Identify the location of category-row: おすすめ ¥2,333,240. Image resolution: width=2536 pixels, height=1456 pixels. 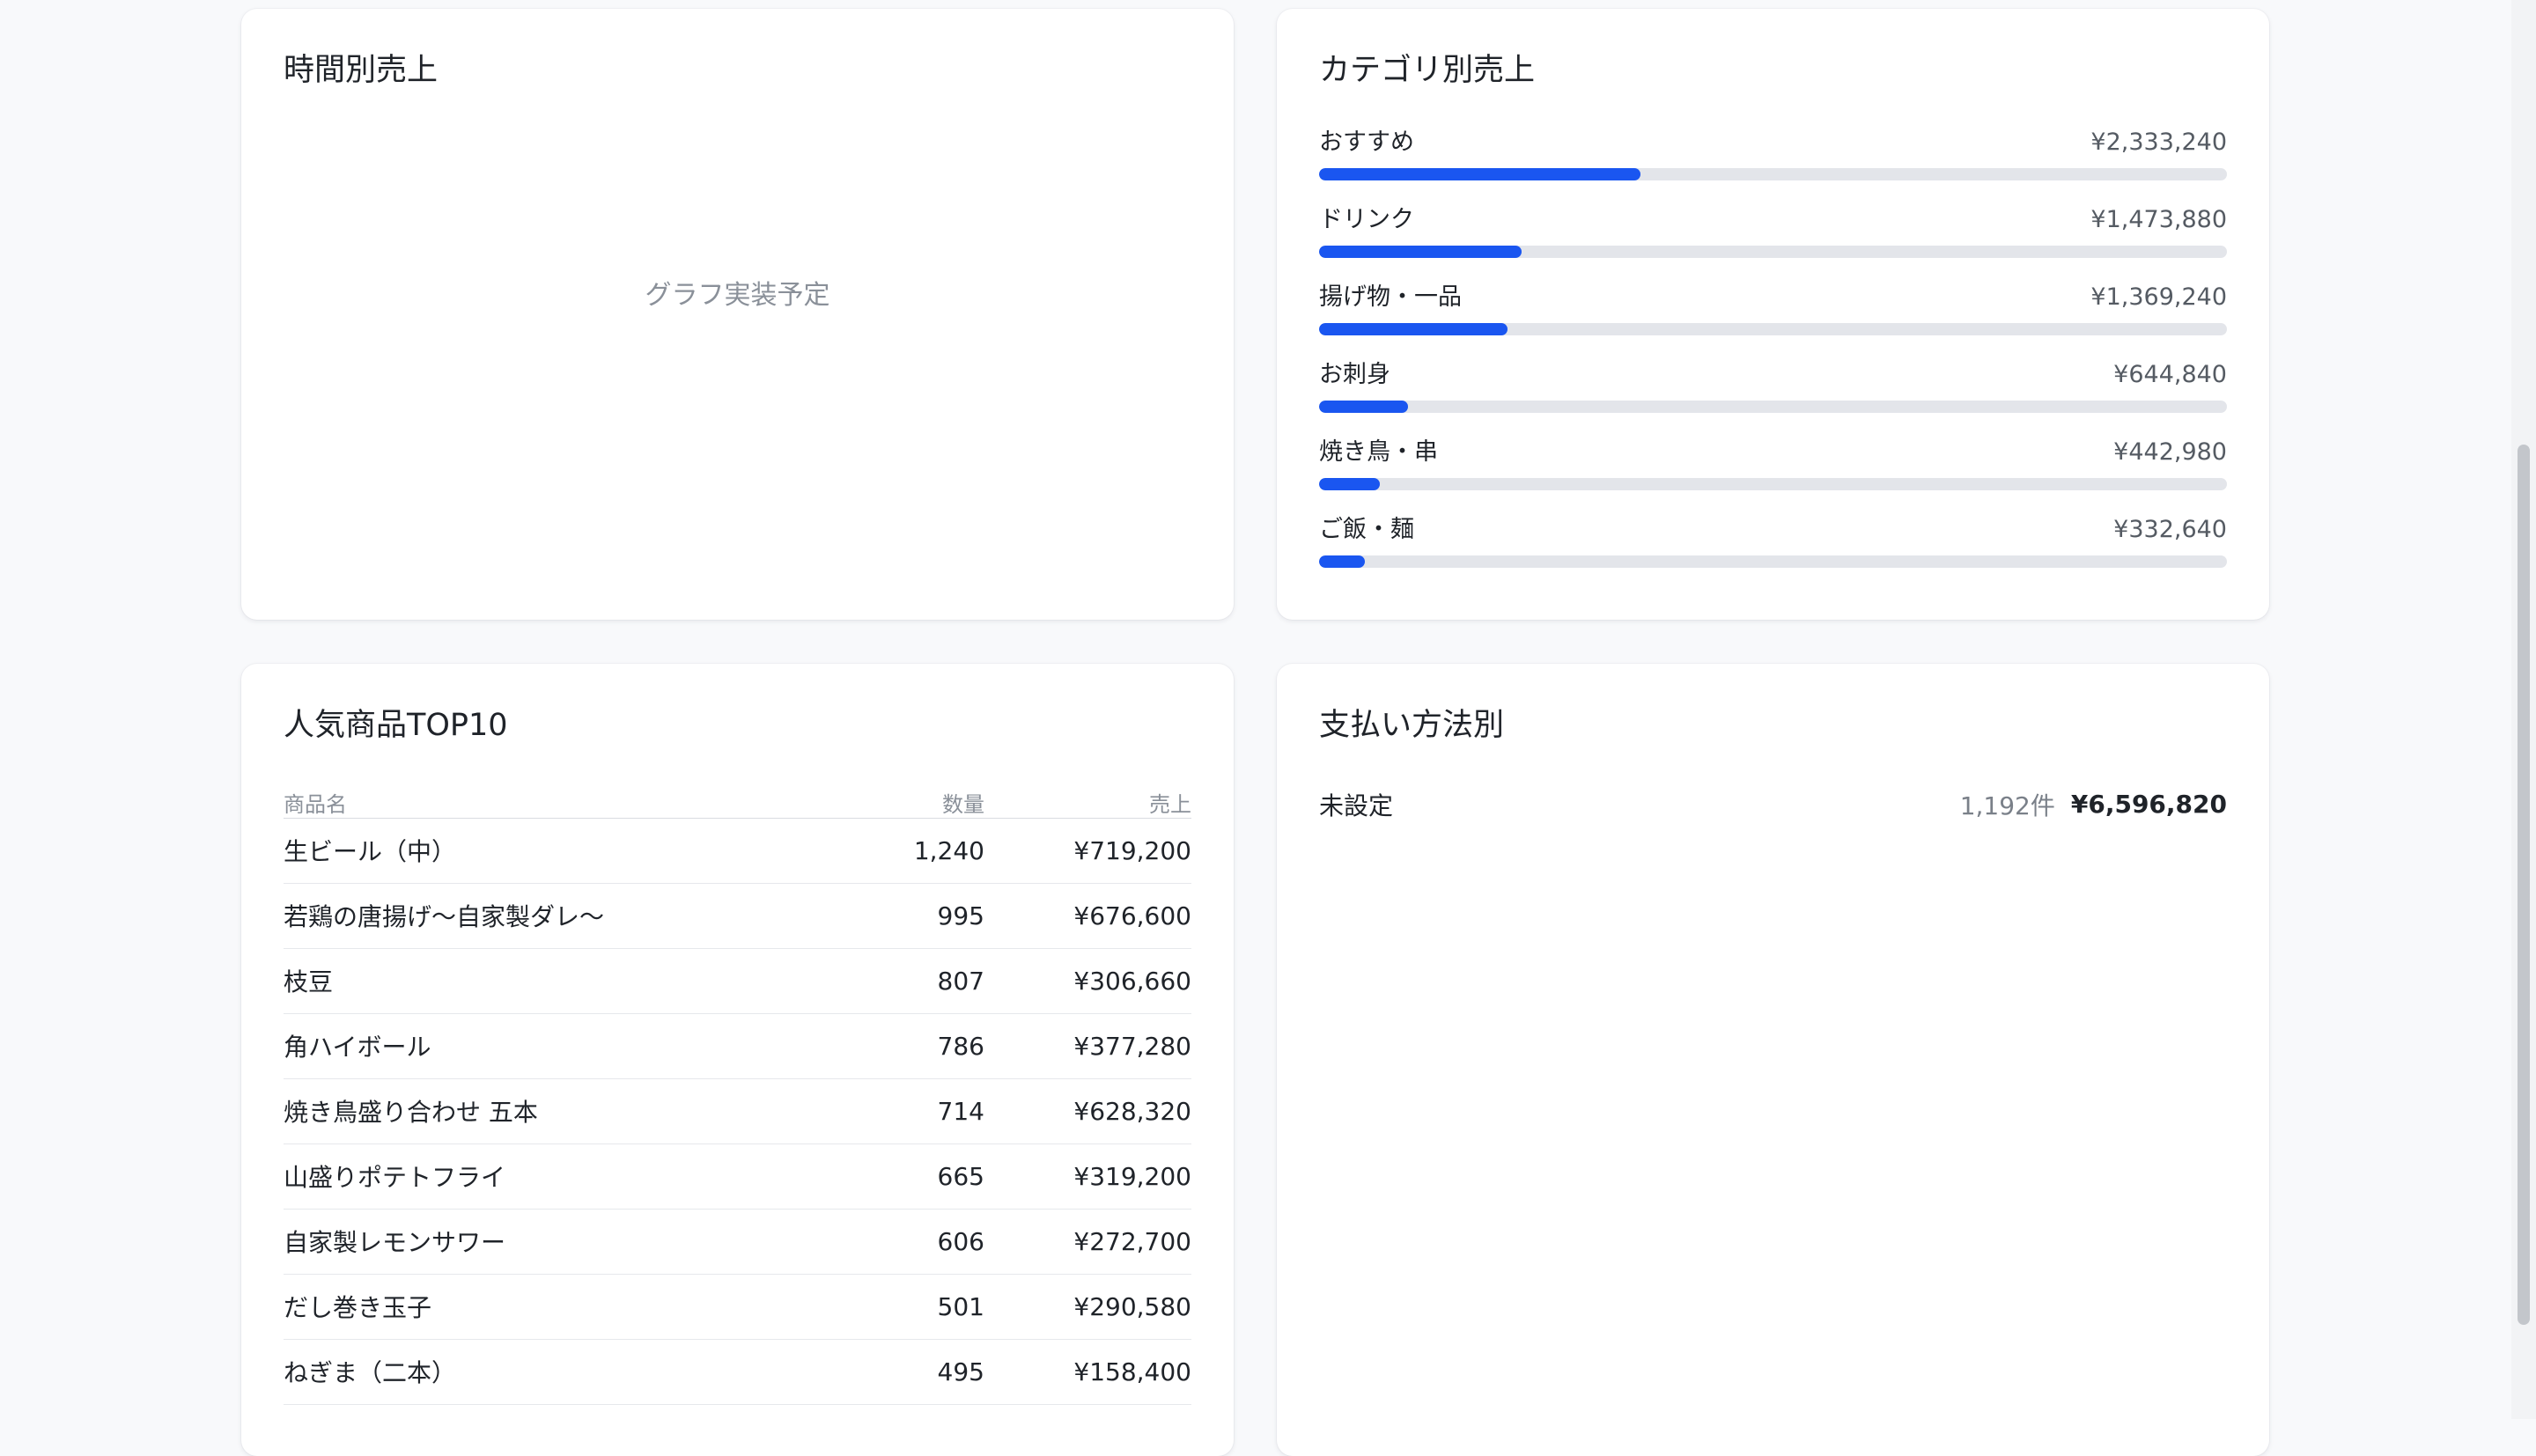
(1773, 165).